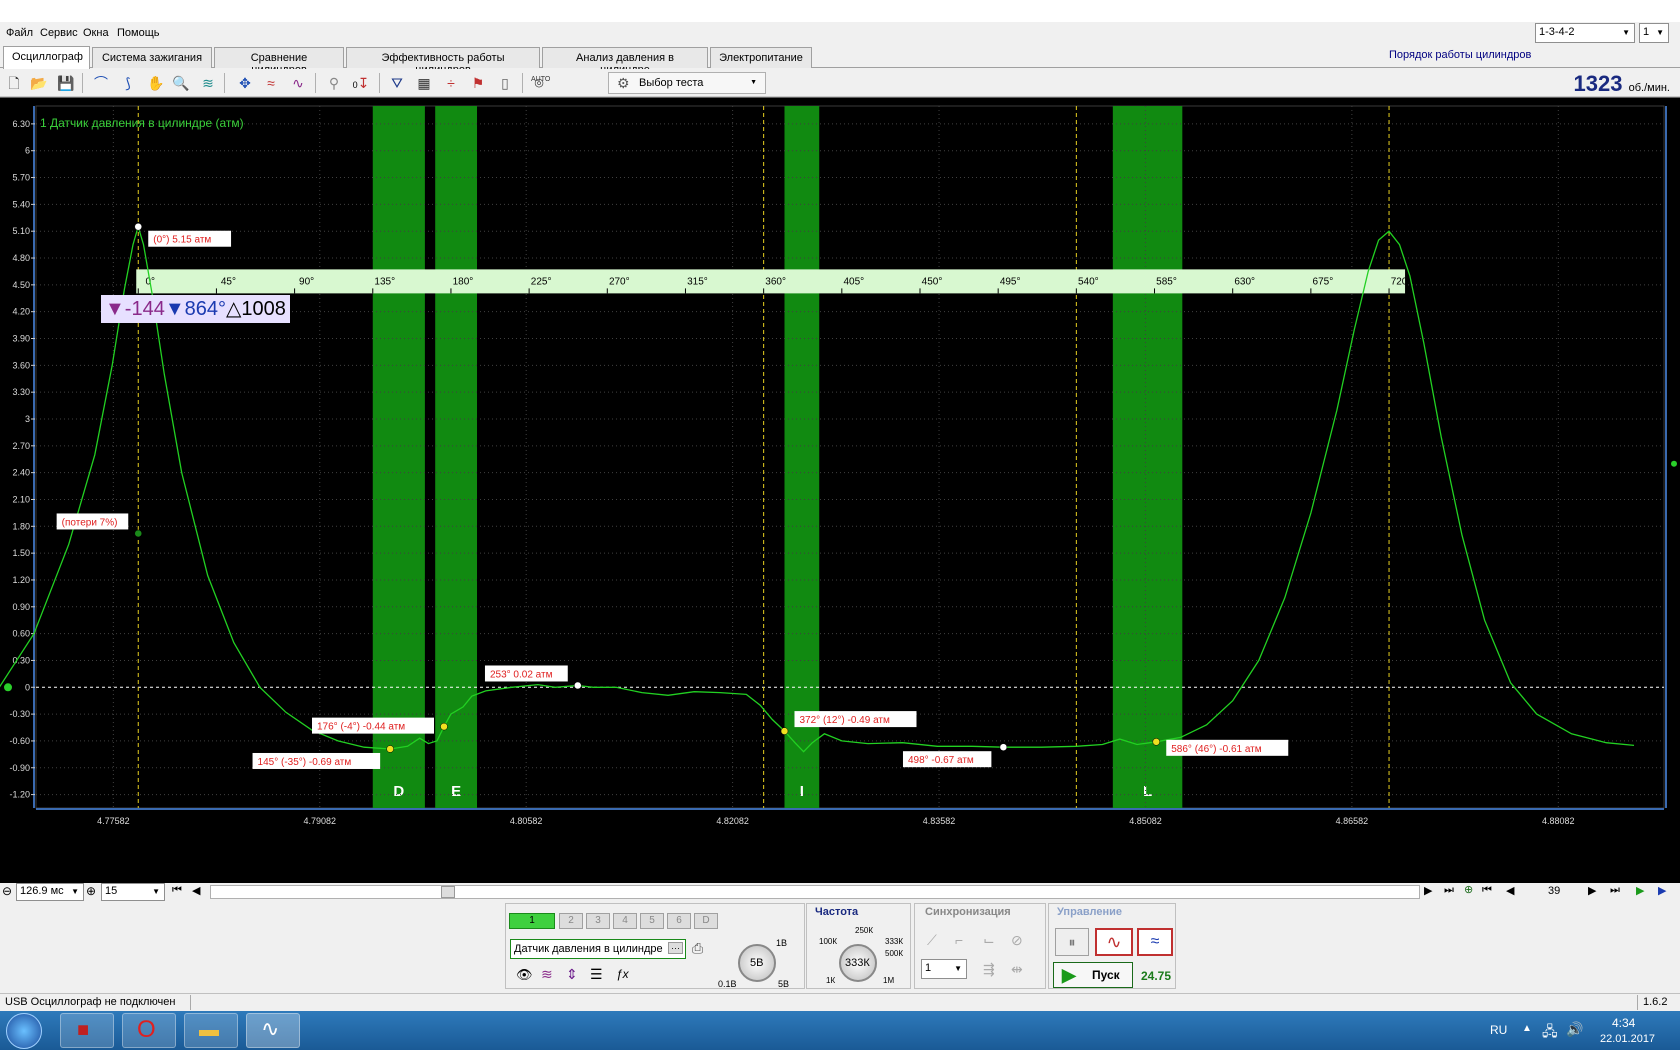 Image resolution: width=1680 pixels, height=1050 pixels. I want to click on network-icon: 🖧, so click(1550, 1033).